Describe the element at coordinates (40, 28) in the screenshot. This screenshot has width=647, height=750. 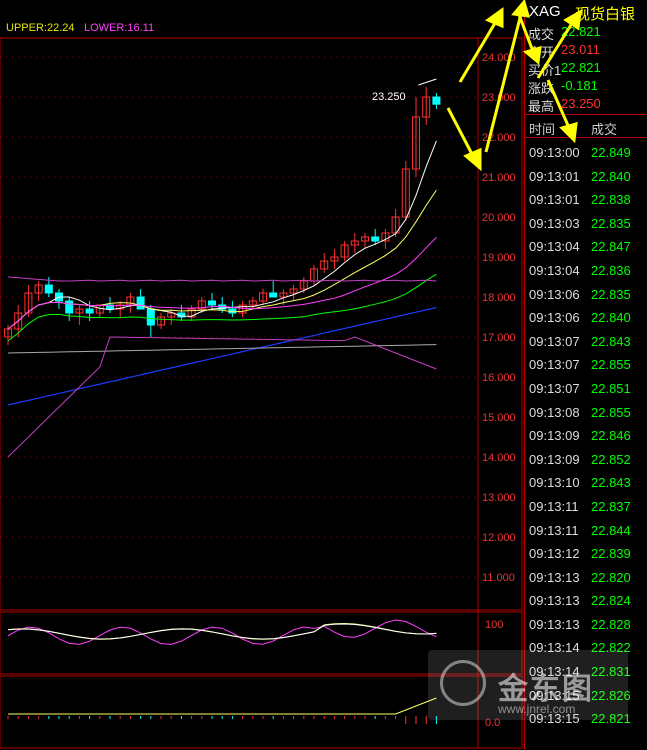
I see `upper-band-label: UPPER:22.24` at that location.